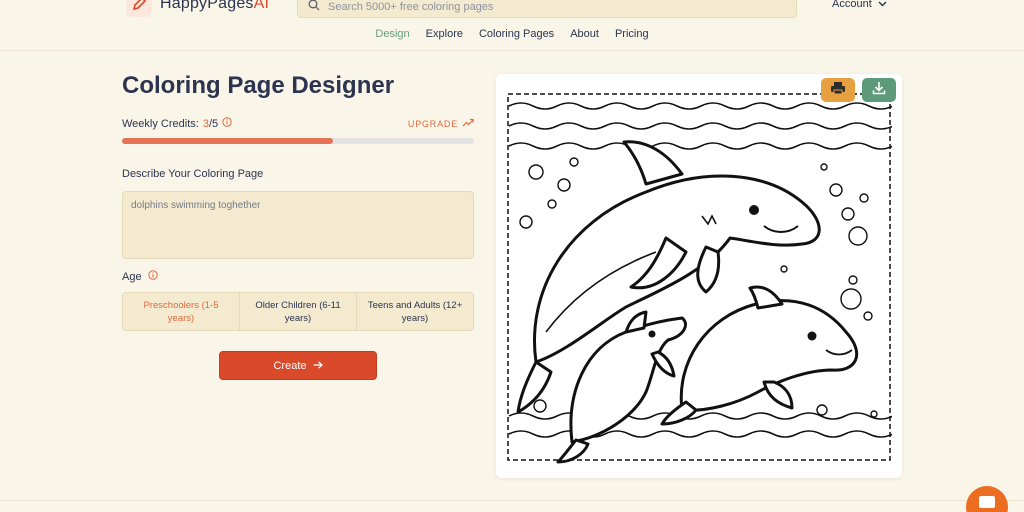 This screenshot has height=512, width=1024. I want to click on age-option-teens-adults: Teens and Adults (12+ years), so click(415, 311).